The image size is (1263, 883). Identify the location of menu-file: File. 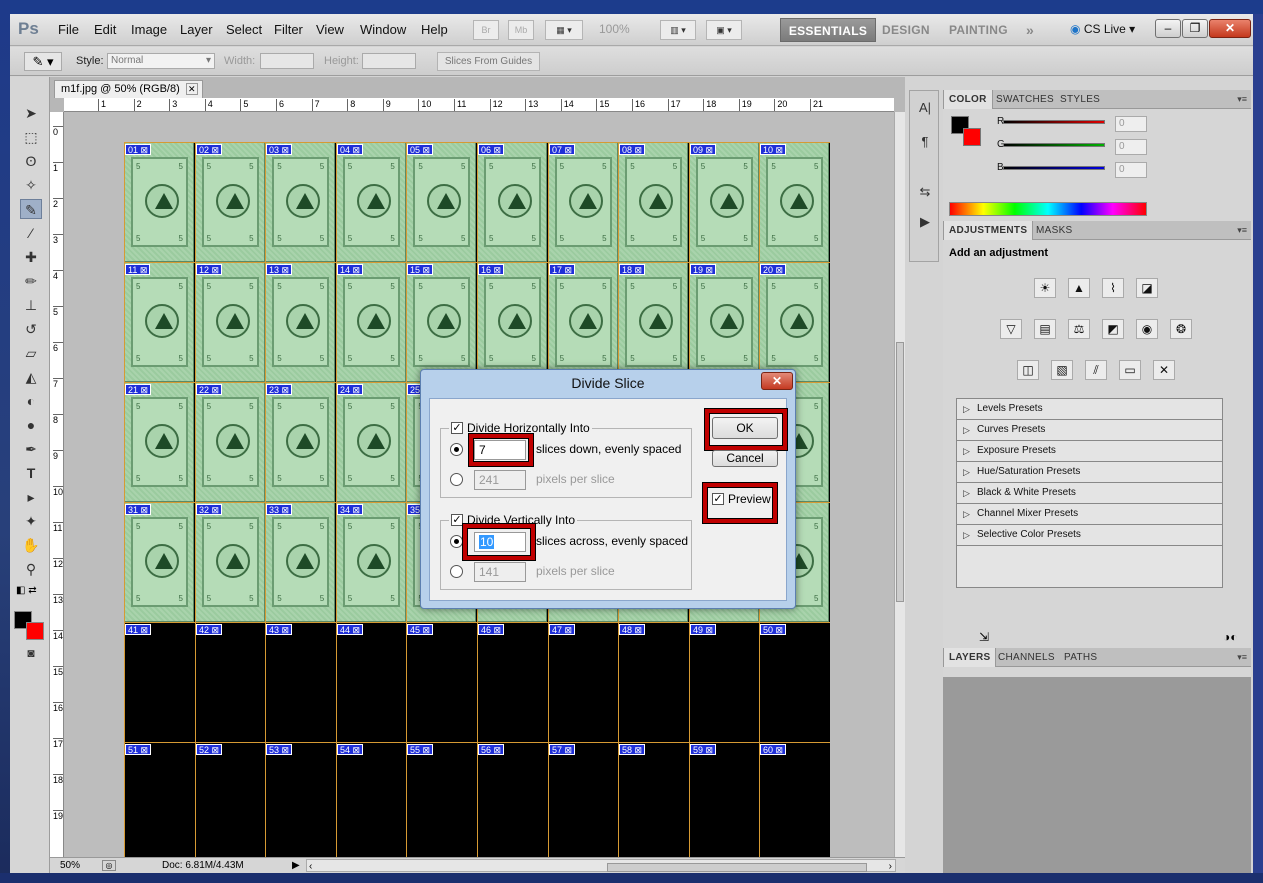
(68, 29).